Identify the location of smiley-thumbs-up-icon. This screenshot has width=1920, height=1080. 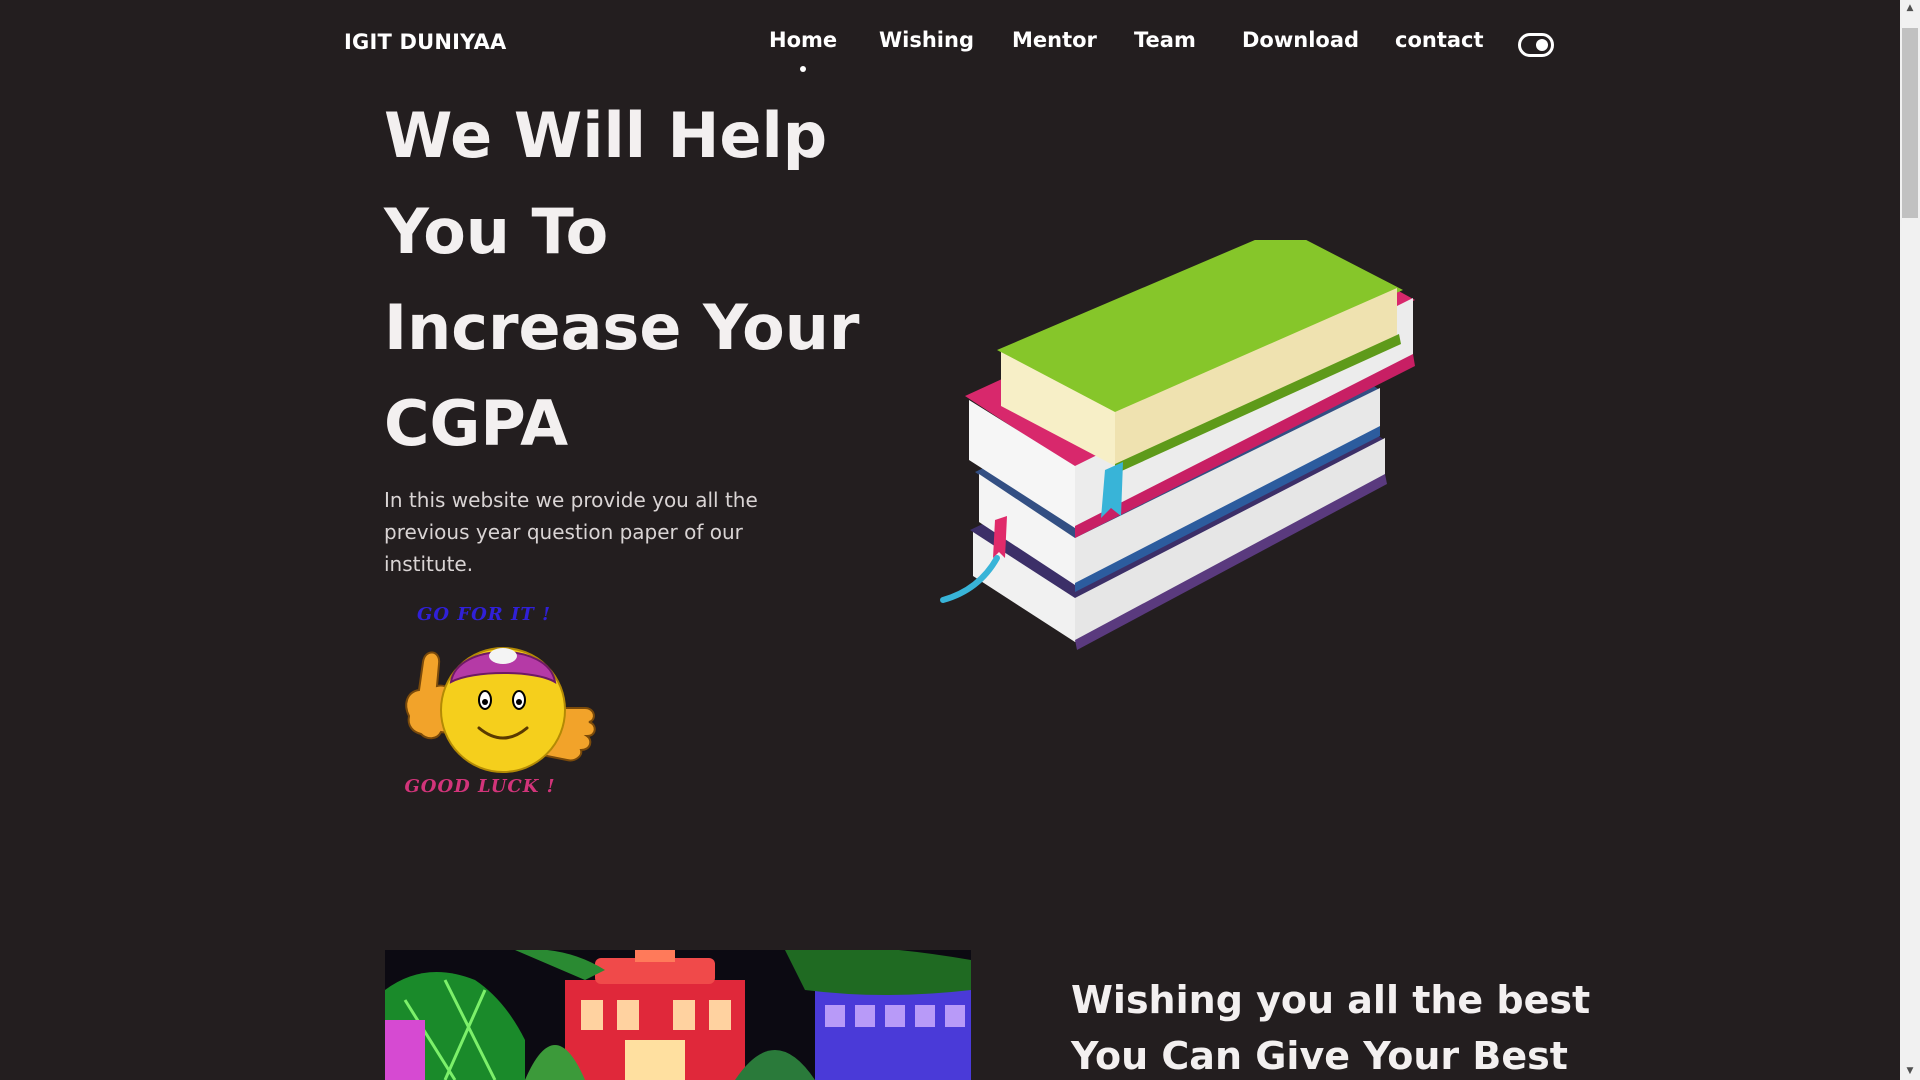
(500, 710).